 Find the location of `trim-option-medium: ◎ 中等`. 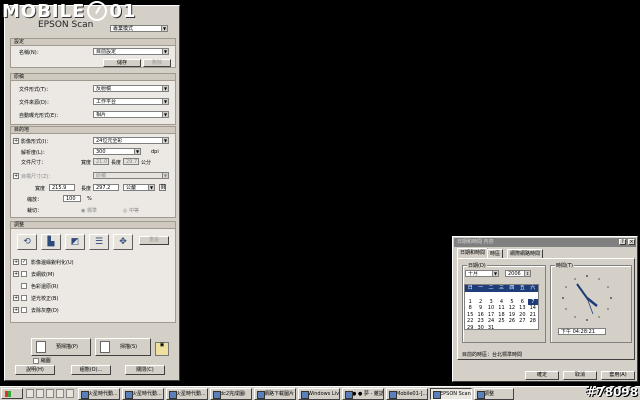

trim-option-medium: ◎ 中等 is located at coordinates (131, 210).